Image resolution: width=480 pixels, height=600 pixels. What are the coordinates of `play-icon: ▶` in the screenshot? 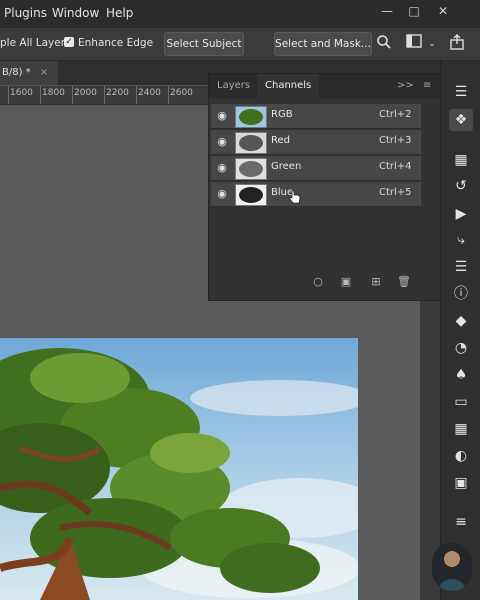 It's located at (461, 214).